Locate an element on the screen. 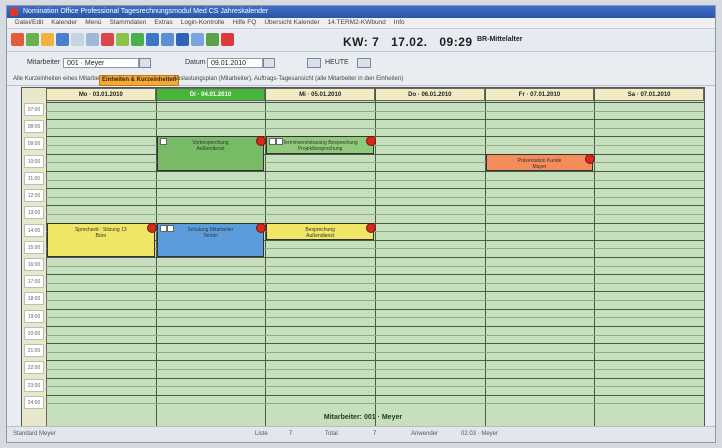  week-number: KW: 7 is located at coordinates (361, 42).